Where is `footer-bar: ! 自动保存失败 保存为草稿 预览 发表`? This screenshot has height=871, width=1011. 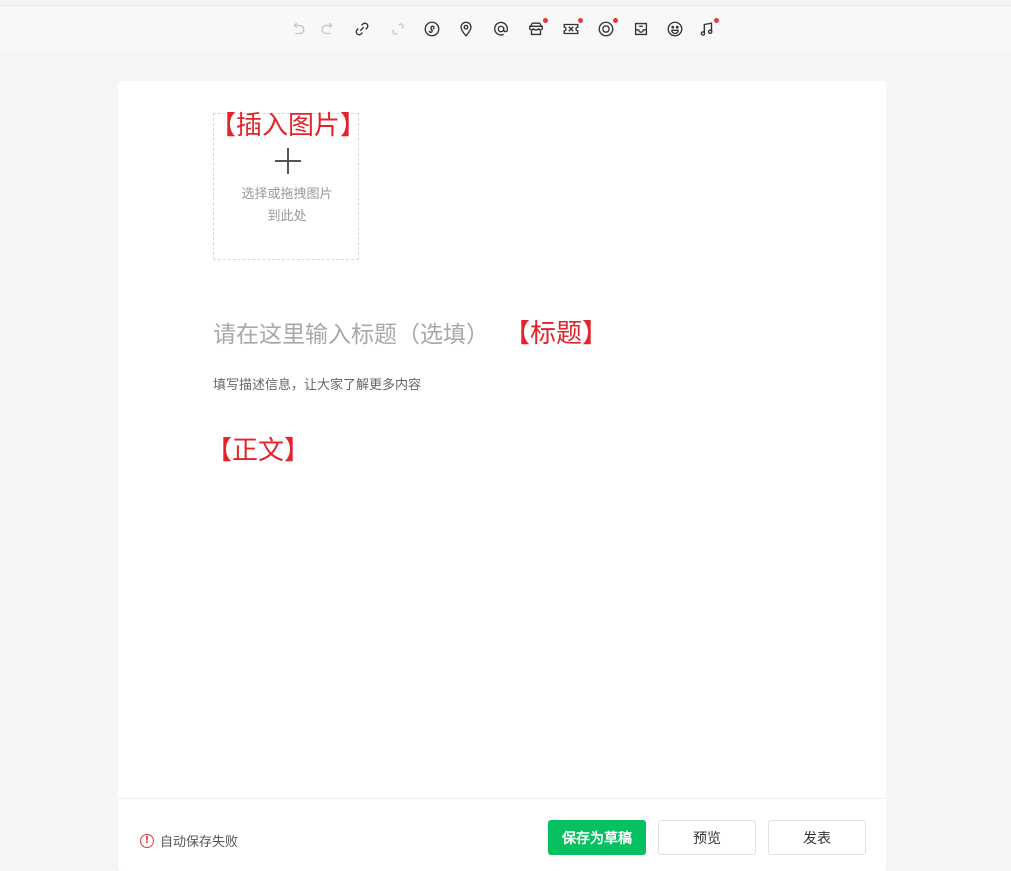
footer-bar: ! 自动保存失败 保存为草稿 预览 发表 is located at coordinates (502, 833).